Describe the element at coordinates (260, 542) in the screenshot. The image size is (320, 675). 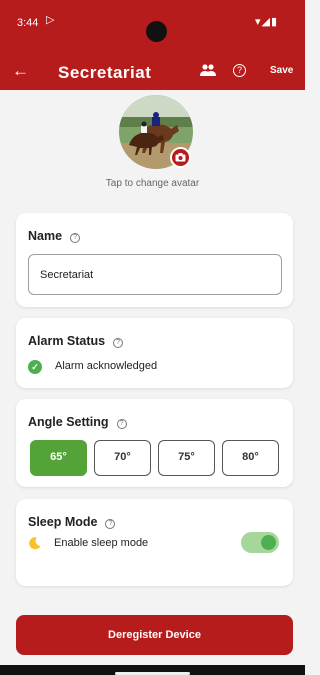
I see `sleep-mode-toggle` at that location.